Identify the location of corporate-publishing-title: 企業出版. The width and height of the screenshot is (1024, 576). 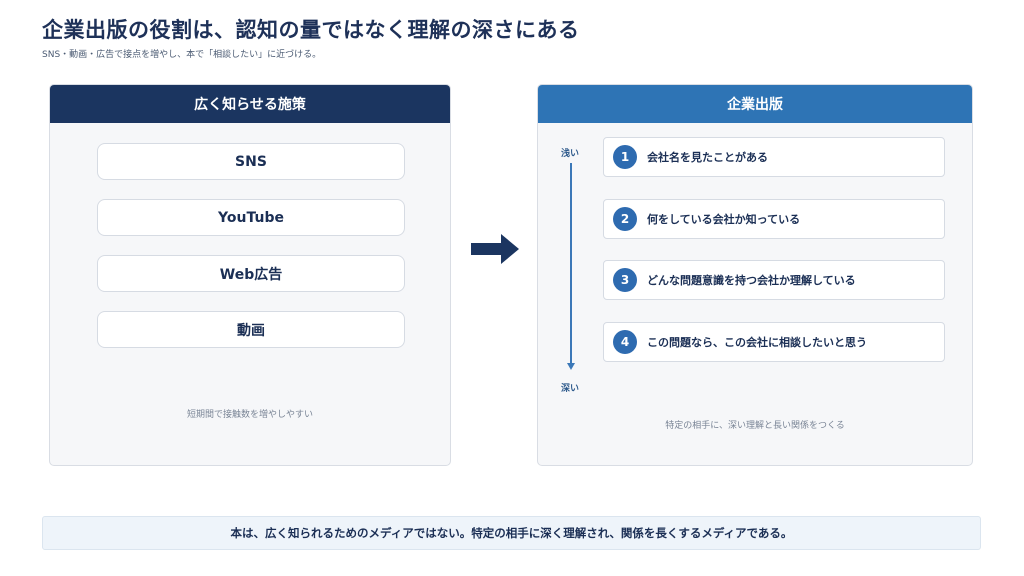
(755, 104).